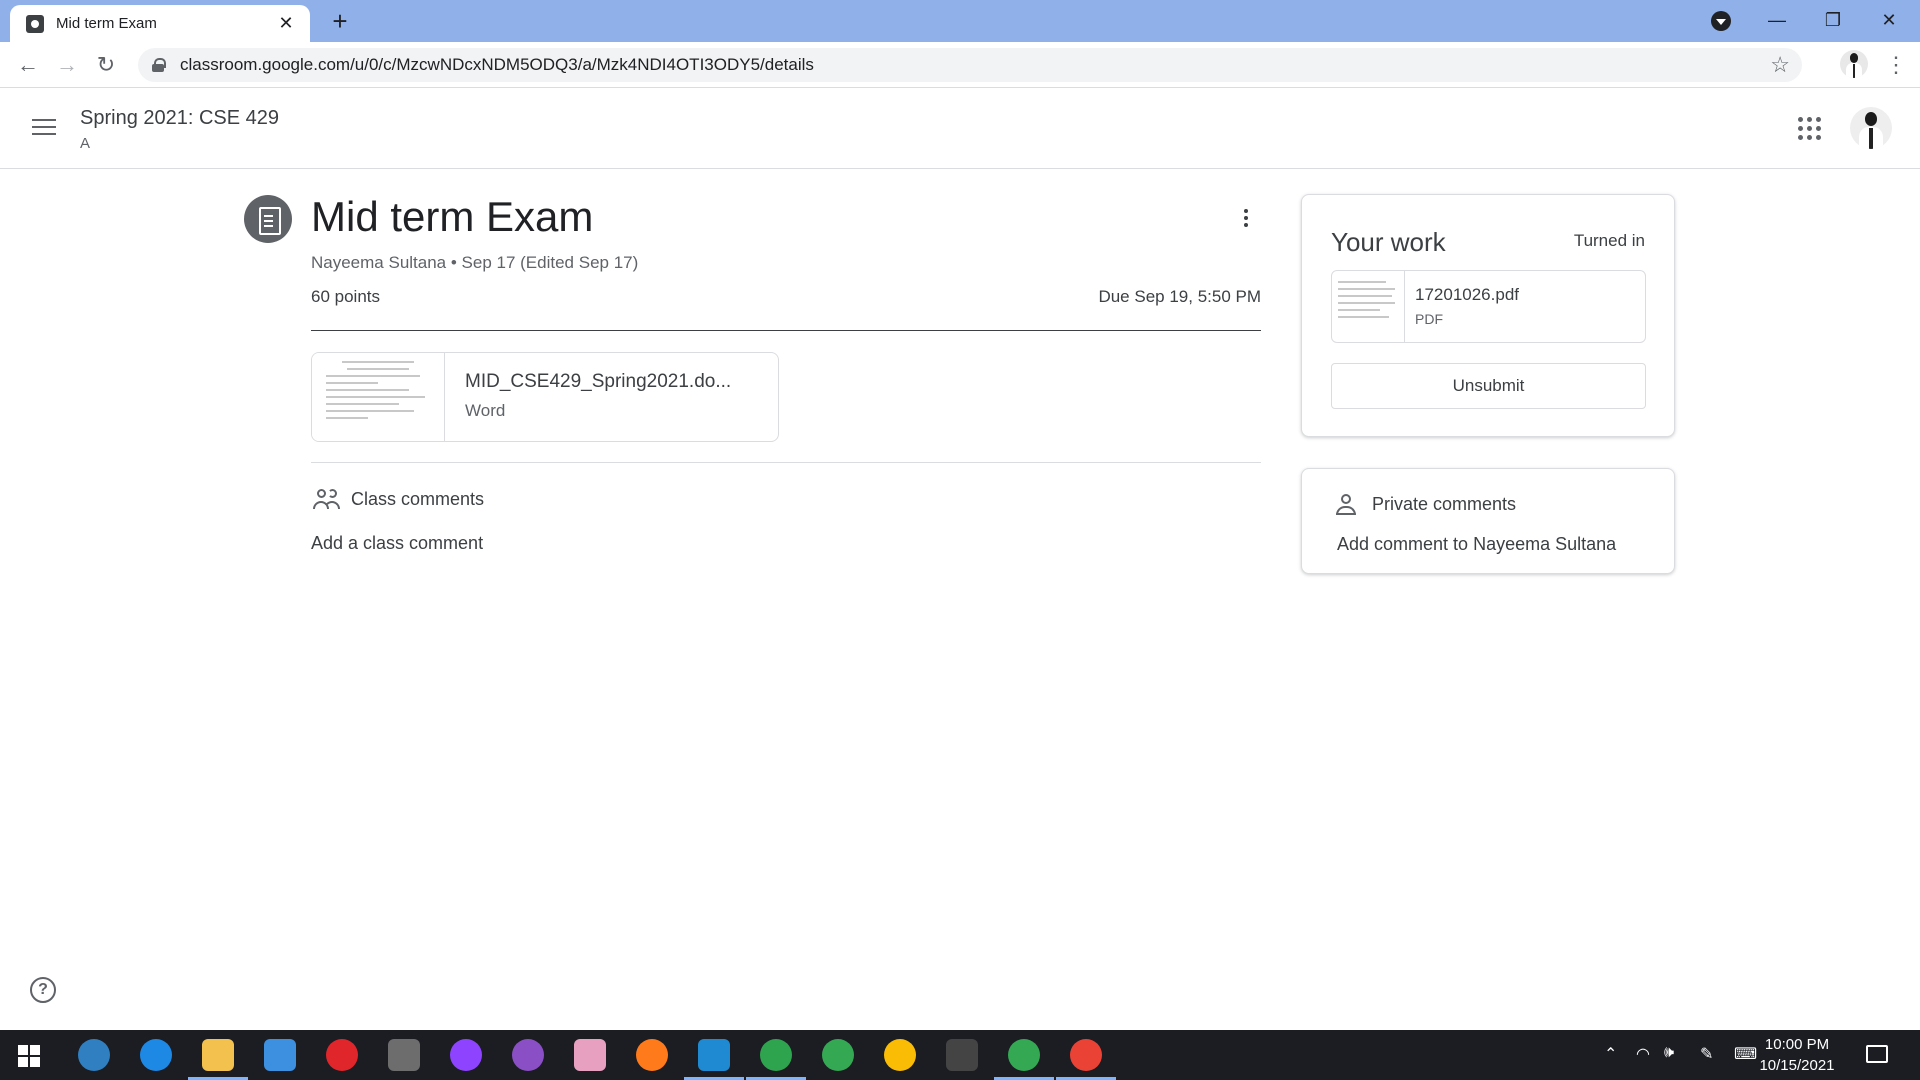  Describe the element at coordinates (159, 65) in the screenshot. I see `lock-icon` at that location.